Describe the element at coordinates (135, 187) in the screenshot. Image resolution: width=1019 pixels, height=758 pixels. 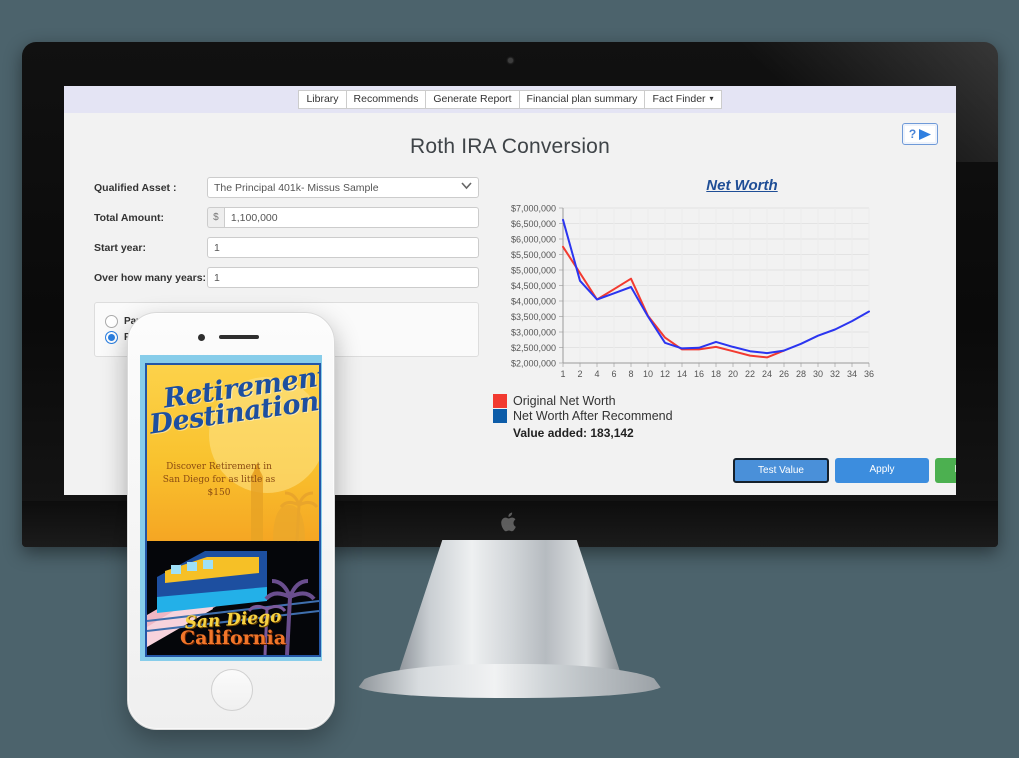
I see `qualified-asset-label: Qualified Asset :` at that location.